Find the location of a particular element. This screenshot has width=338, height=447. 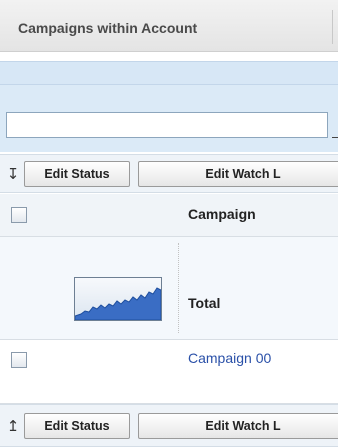

sparkline-area is located at coordinates (118, 303).